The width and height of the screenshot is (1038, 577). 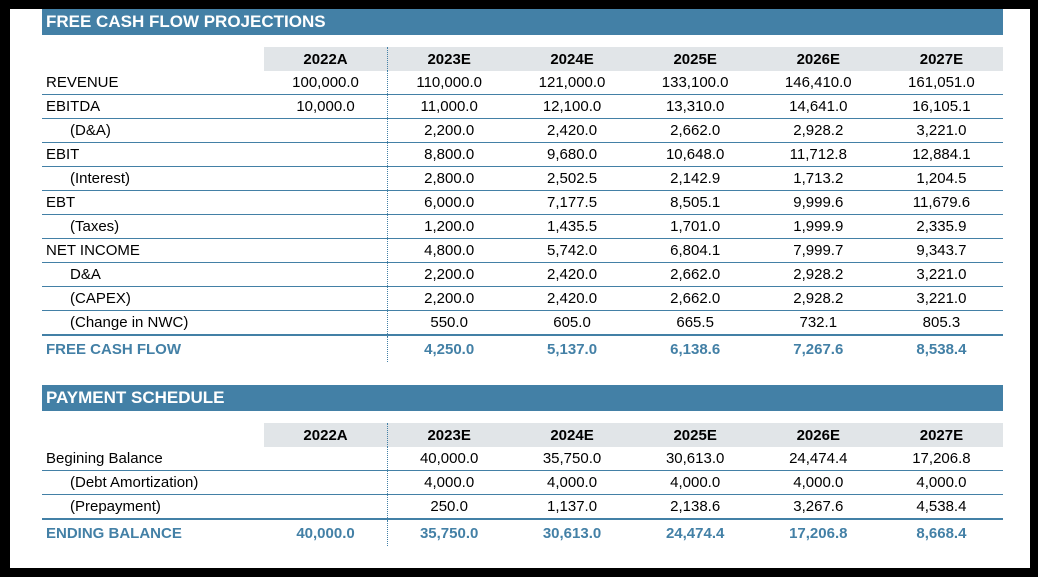 What do you see at coordinates (153, 83) in the screenshot?
I see `row-label: REVENUE` at bounding box center [153, 83].